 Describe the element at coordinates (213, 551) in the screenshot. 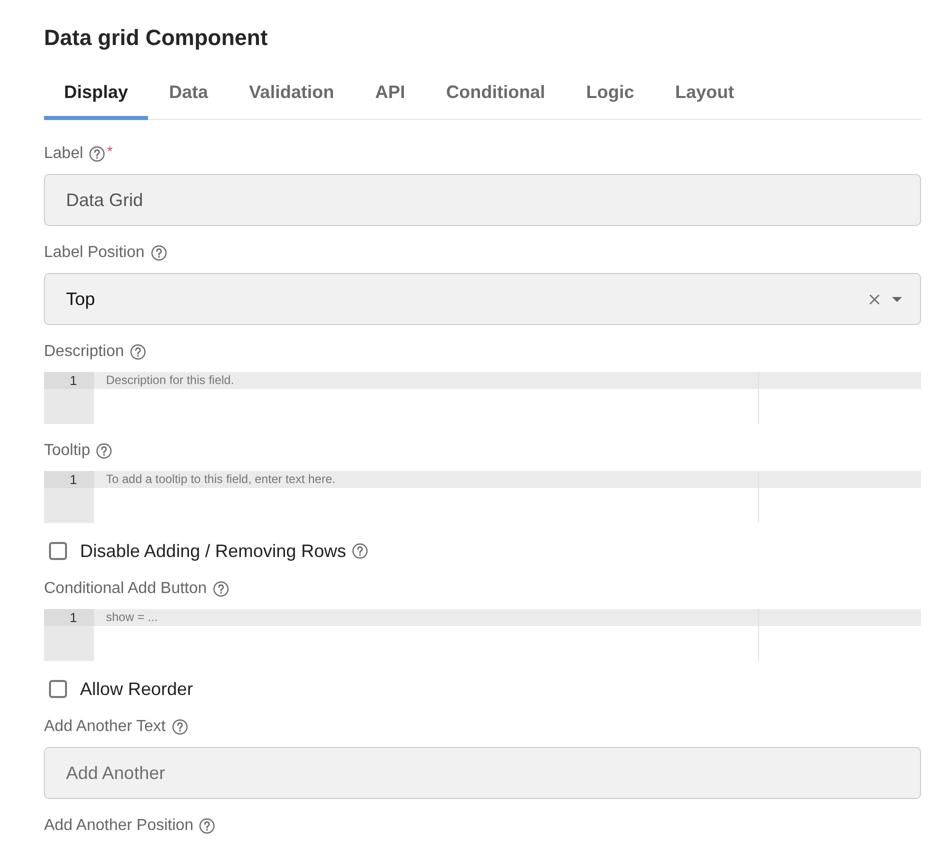

I see `checkbox-label: Disable Adding / Removing Rows` at that location.